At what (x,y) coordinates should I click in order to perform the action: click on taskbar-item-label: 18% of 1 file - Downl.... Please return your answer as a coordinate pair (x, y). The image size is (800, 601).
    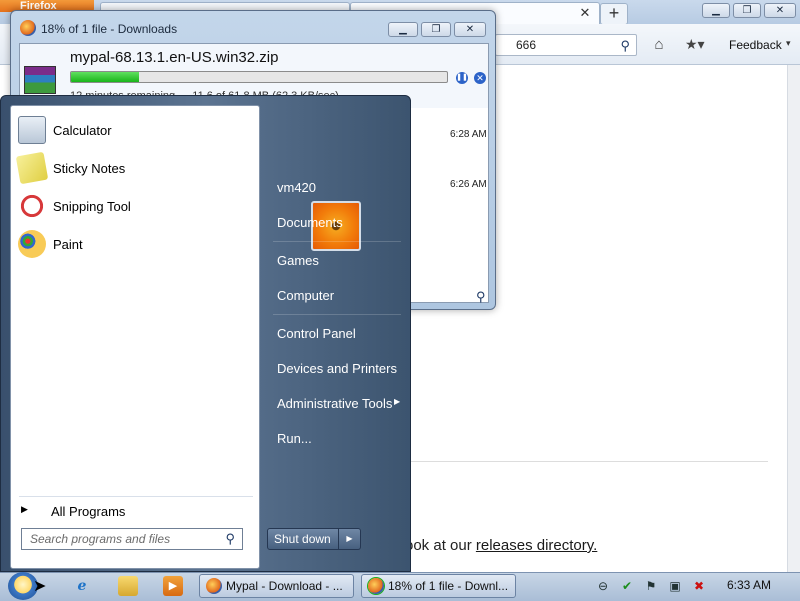
    Looking at the image, I should click on (448, 586).